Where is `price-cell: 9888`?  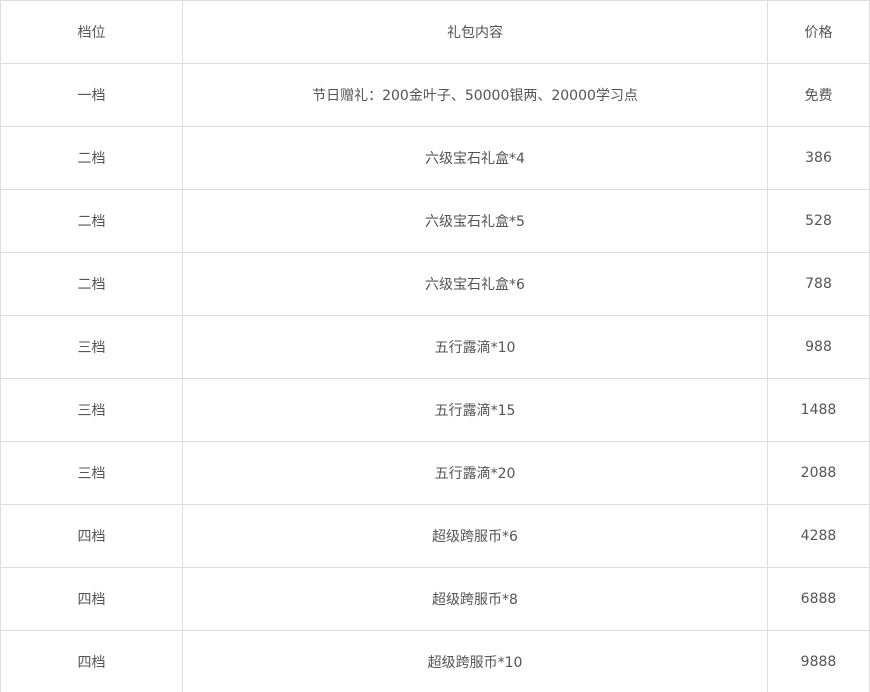
price-cell: 9888 is located at coordinates (818, 661).